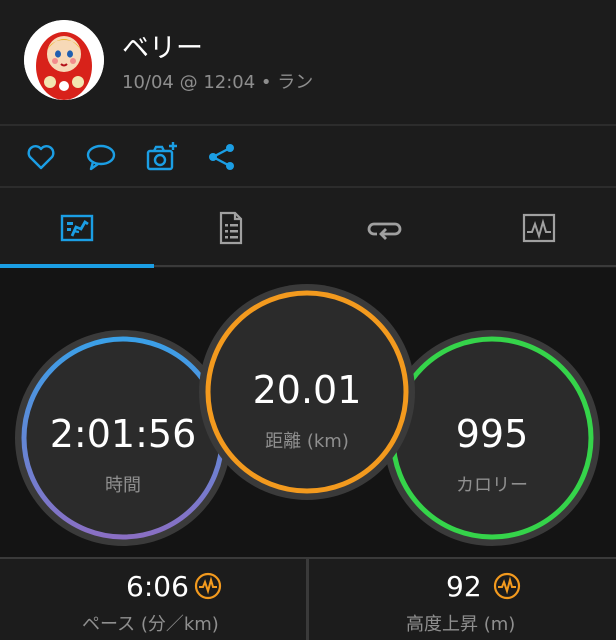  I want to click on camera-plus-icon, so click(161, 156).